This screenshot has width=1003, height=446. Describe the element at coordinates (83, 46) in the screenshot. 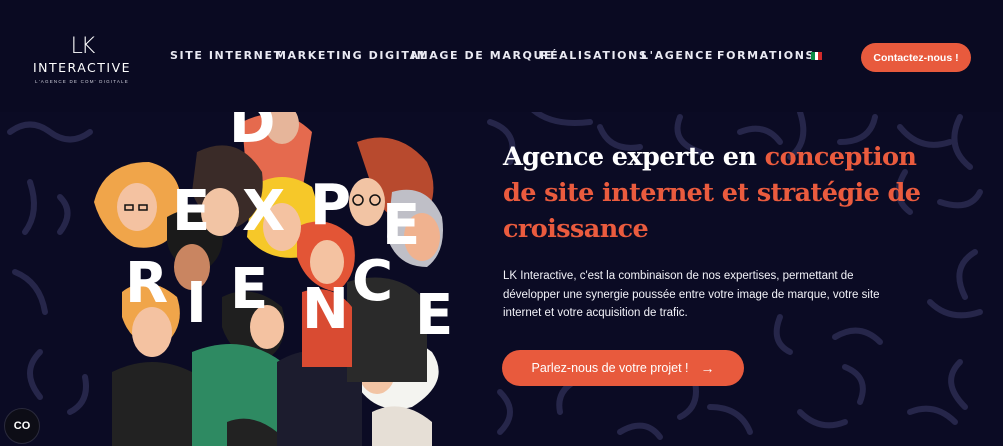

I see `logo-mark: LK` at that location.